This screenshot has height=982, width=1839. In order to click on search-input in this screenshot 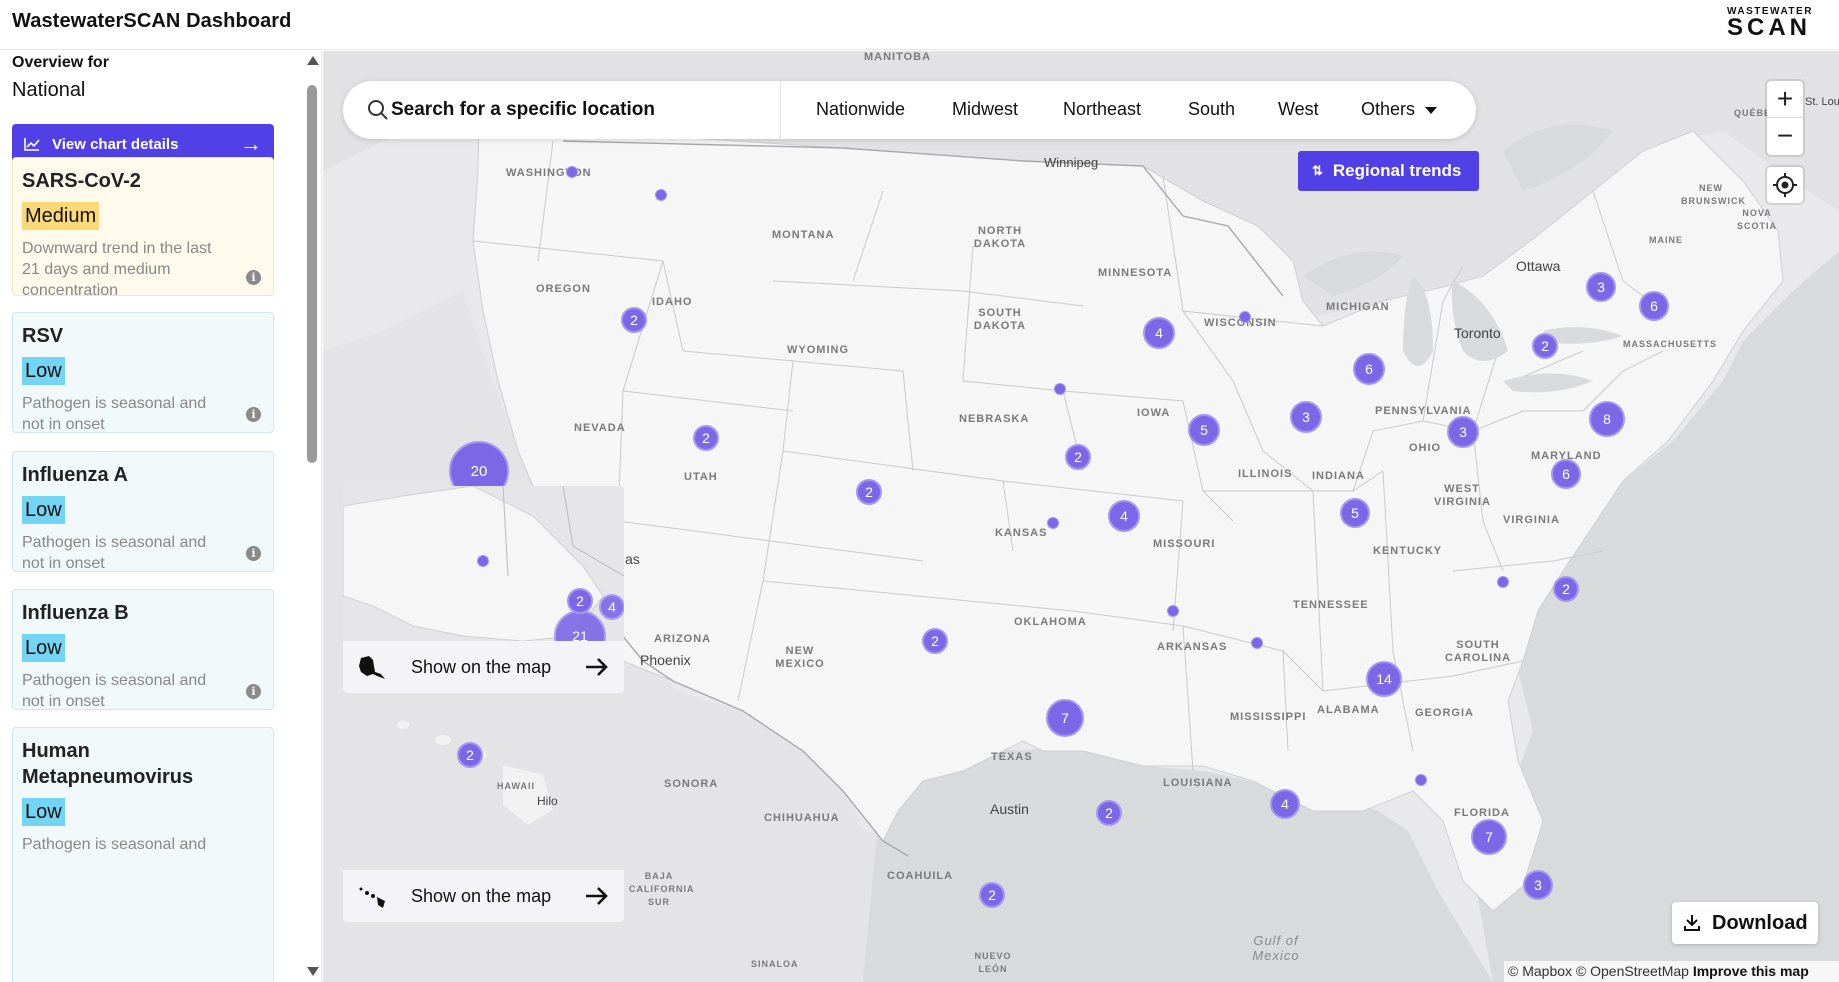, I will do `click(571, 110)`.